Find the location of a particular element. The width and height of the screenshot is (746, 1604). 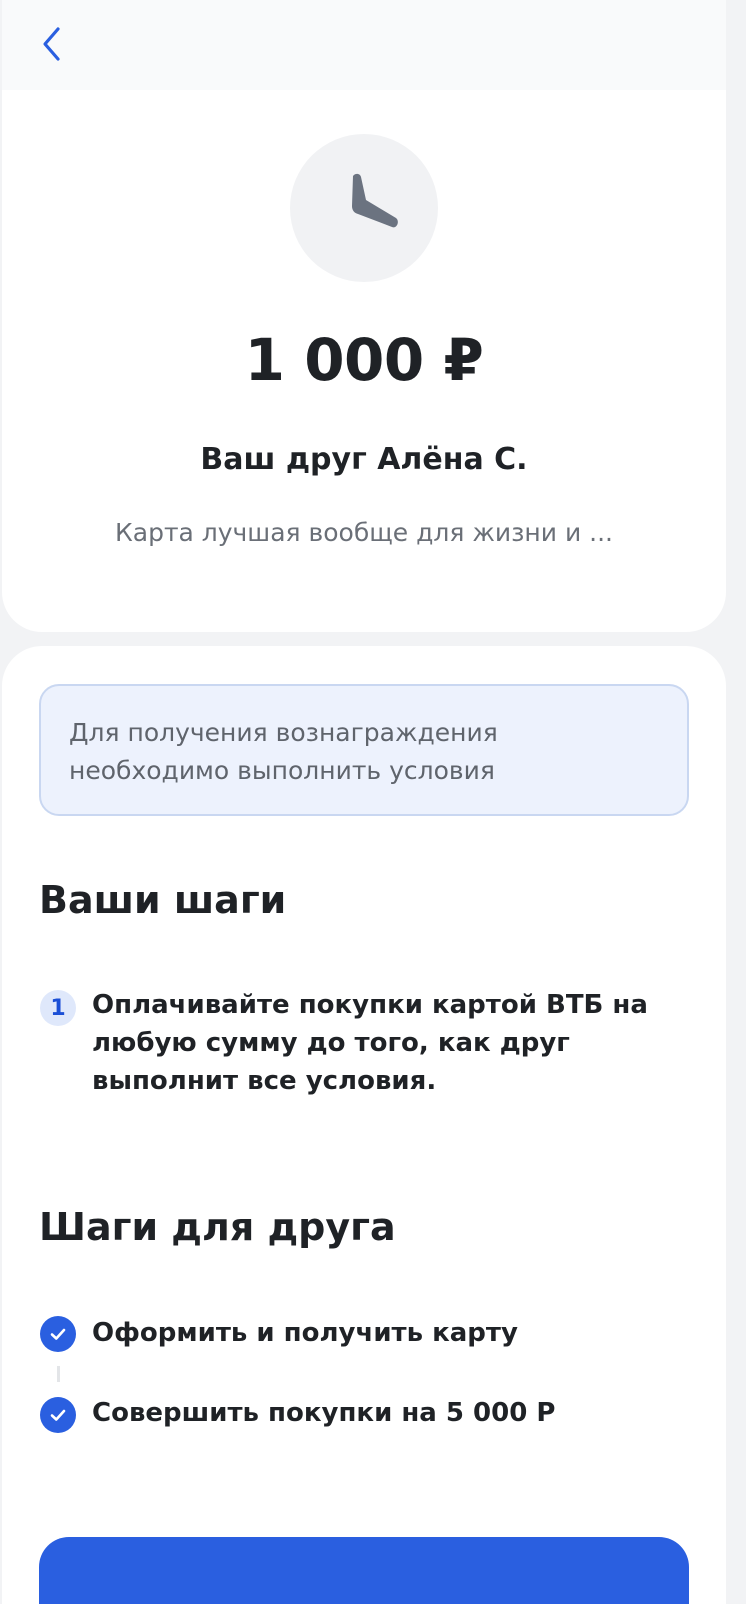

friend-step-text: Оформить и получить карту is located at coordinates (305, 1333).